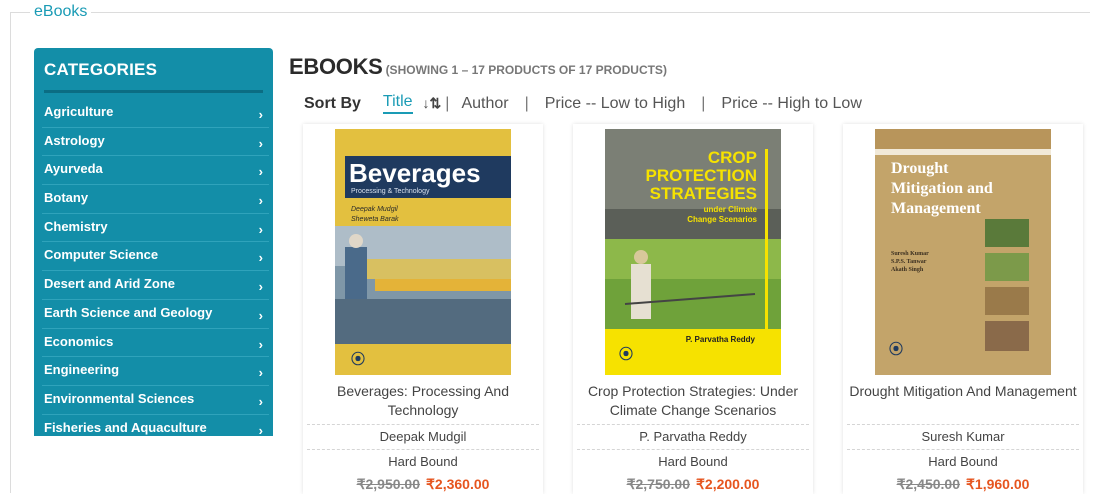  Describe the element at coordinates (155, 228) in the screenshot. I see `category-item-chemistry: Chemistry ›` at that location.